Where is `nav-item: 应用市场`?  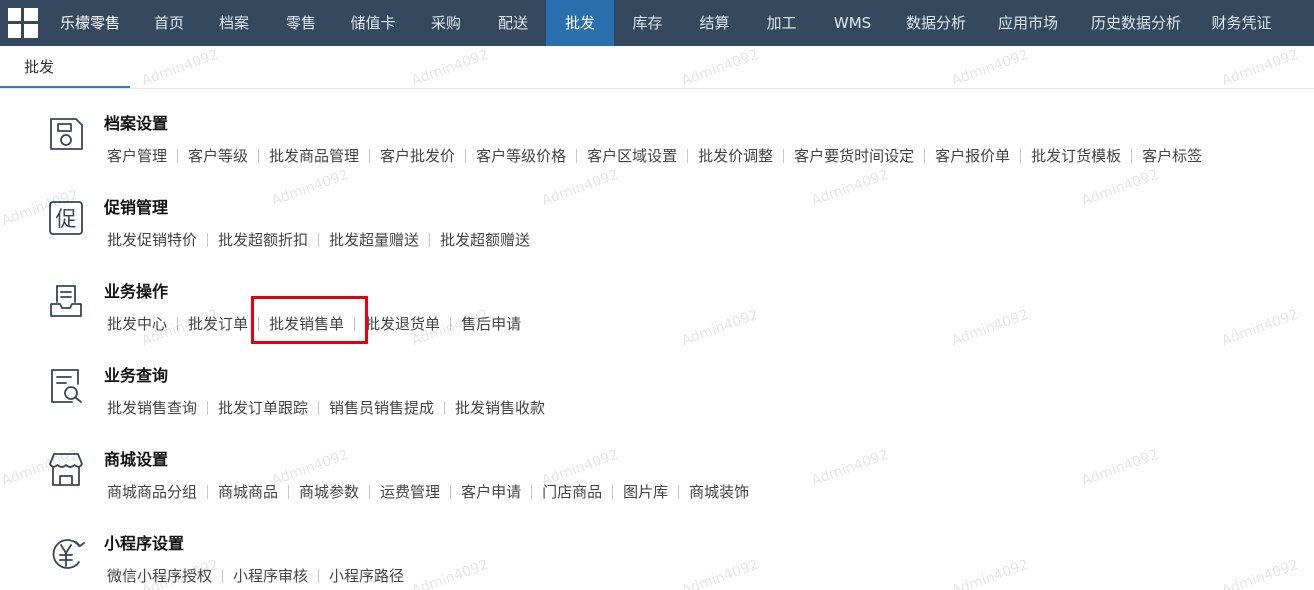 nav-item: 应用市场 is located at coordinates (1028, 23).